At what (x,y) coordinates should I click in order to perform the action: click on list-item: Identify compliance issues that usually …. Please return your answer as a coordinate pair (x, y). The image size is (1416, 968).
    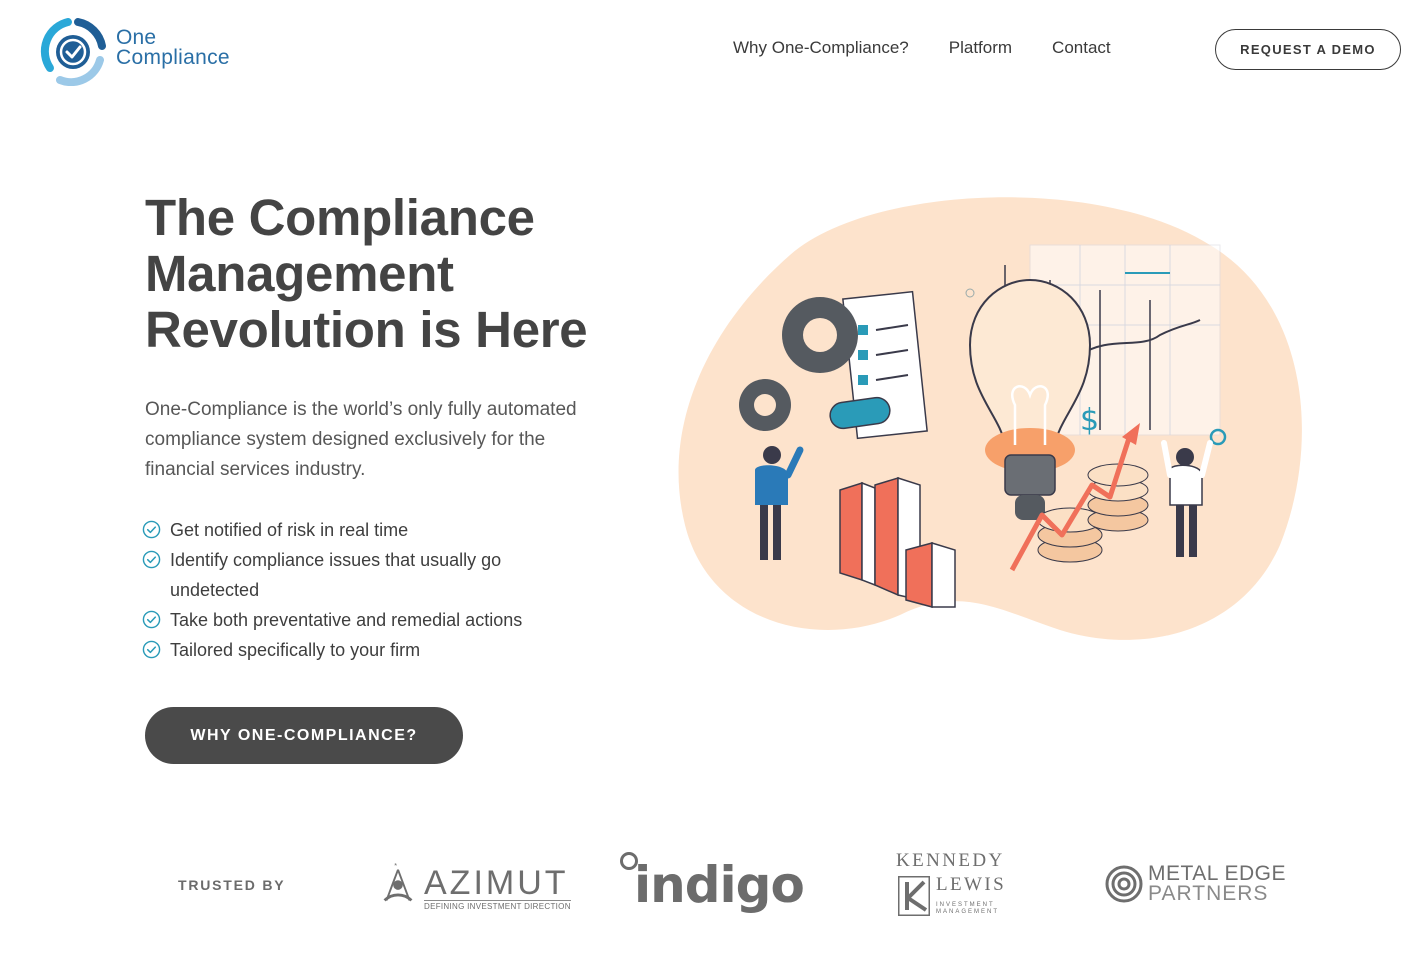
    Looking at the image, I should click on (362, 575).